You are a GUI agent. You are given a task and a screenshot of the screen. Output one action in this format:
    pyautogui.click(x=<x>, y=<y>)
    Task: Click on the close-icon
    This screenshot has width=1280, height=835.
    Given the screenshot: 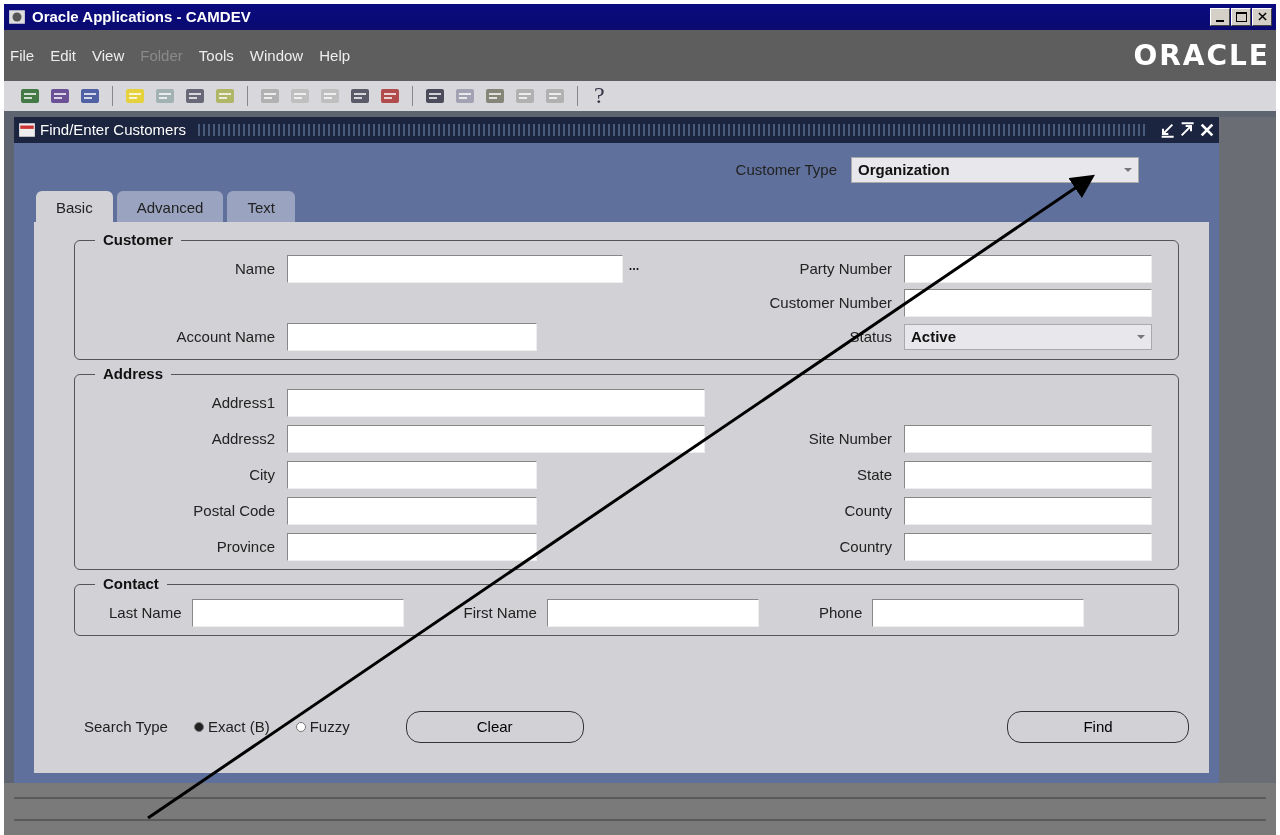 What is the action you would take?
    pyautogui.click(x=1262, y=17)
    